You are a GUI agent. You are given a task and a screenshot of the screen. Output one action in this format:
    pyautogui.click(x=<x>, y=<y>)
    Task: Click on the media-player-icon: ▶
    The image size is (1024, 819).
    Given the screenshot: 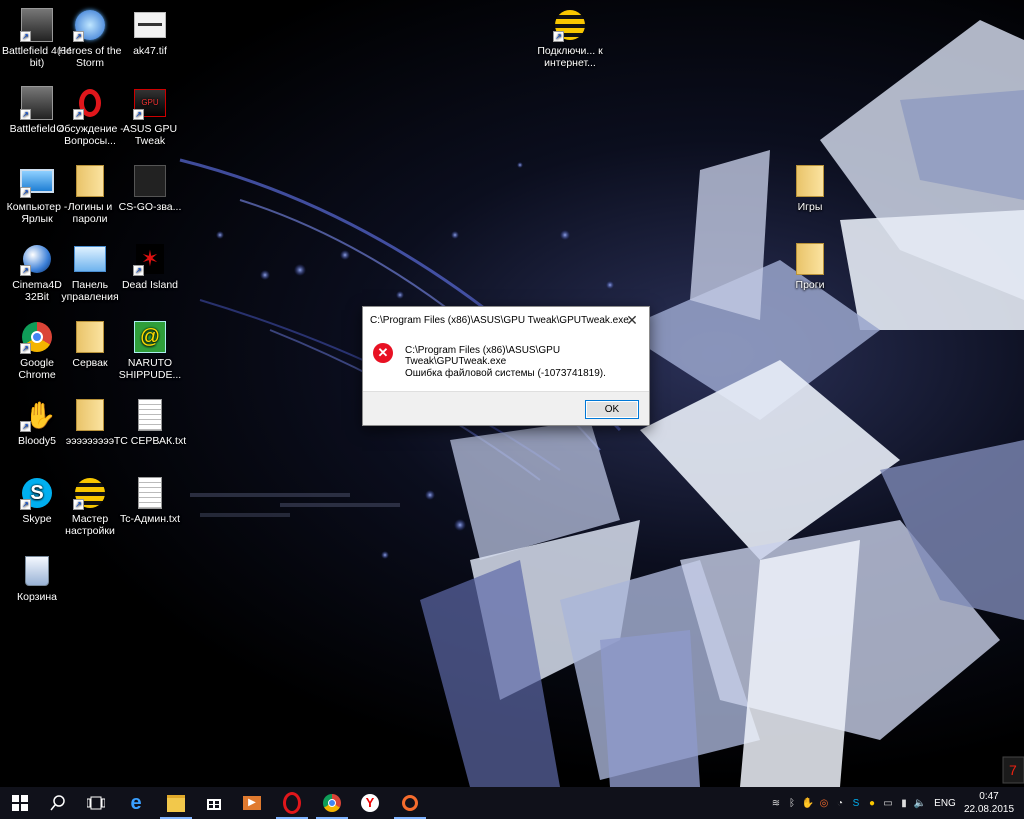 What is the action you would take?
    pyautogui.click(x=252, y=803)
    